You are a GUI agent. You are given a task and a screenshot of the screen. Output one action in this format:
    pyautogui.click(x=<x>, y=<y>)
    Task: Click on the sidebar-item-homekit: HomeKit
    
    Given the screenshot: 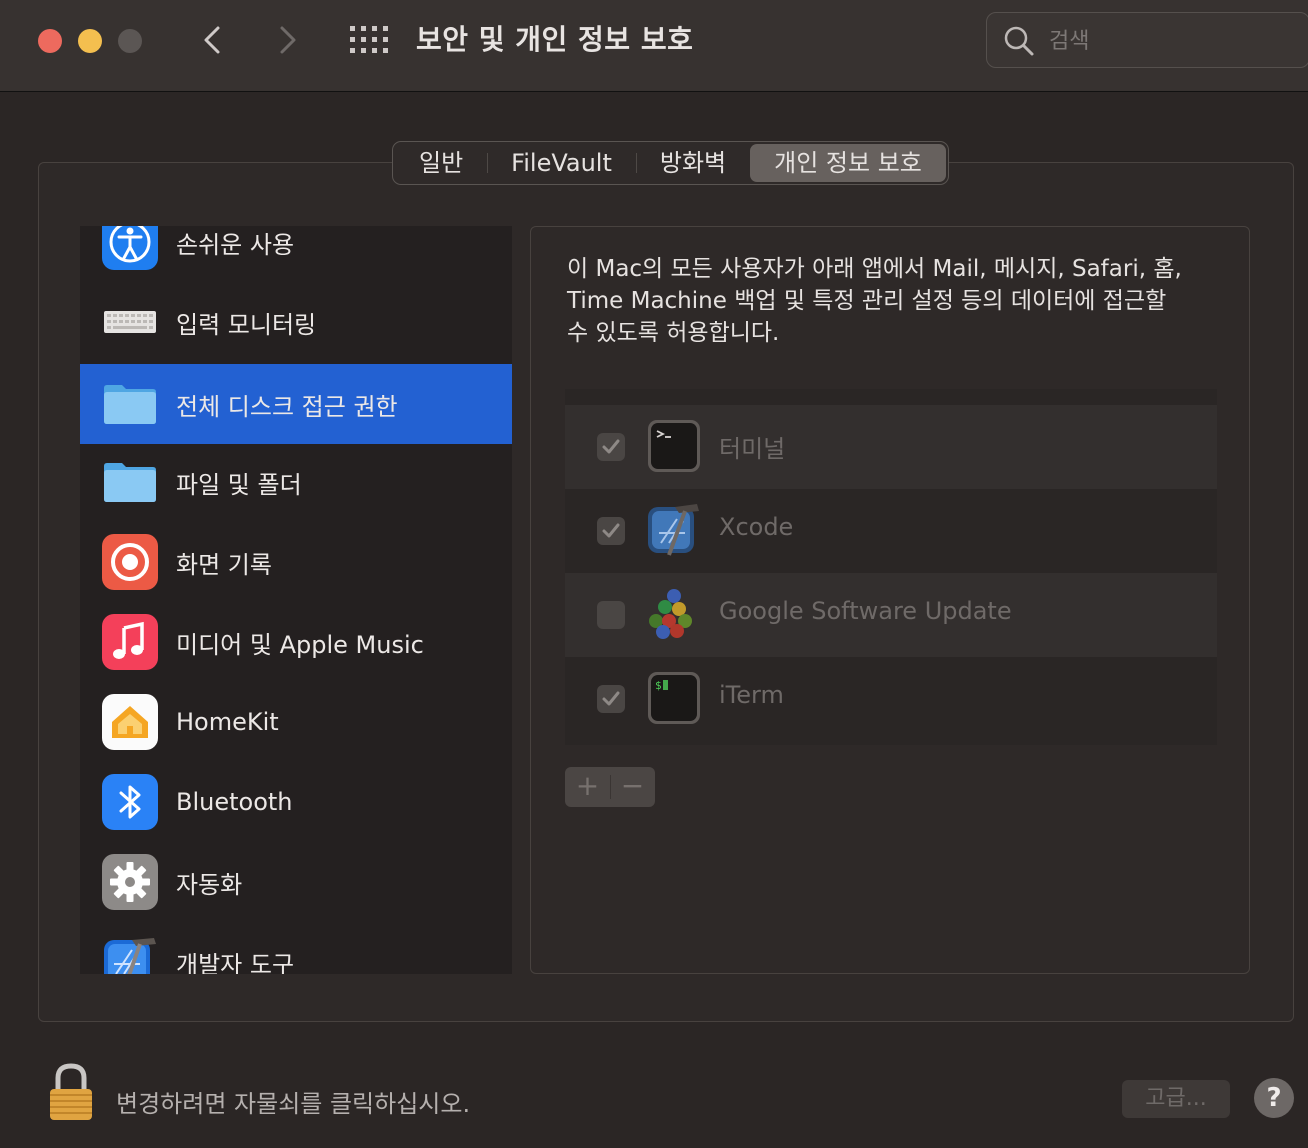 What is the action you would take?
    pyautogui.click(x=296, y=722)
    